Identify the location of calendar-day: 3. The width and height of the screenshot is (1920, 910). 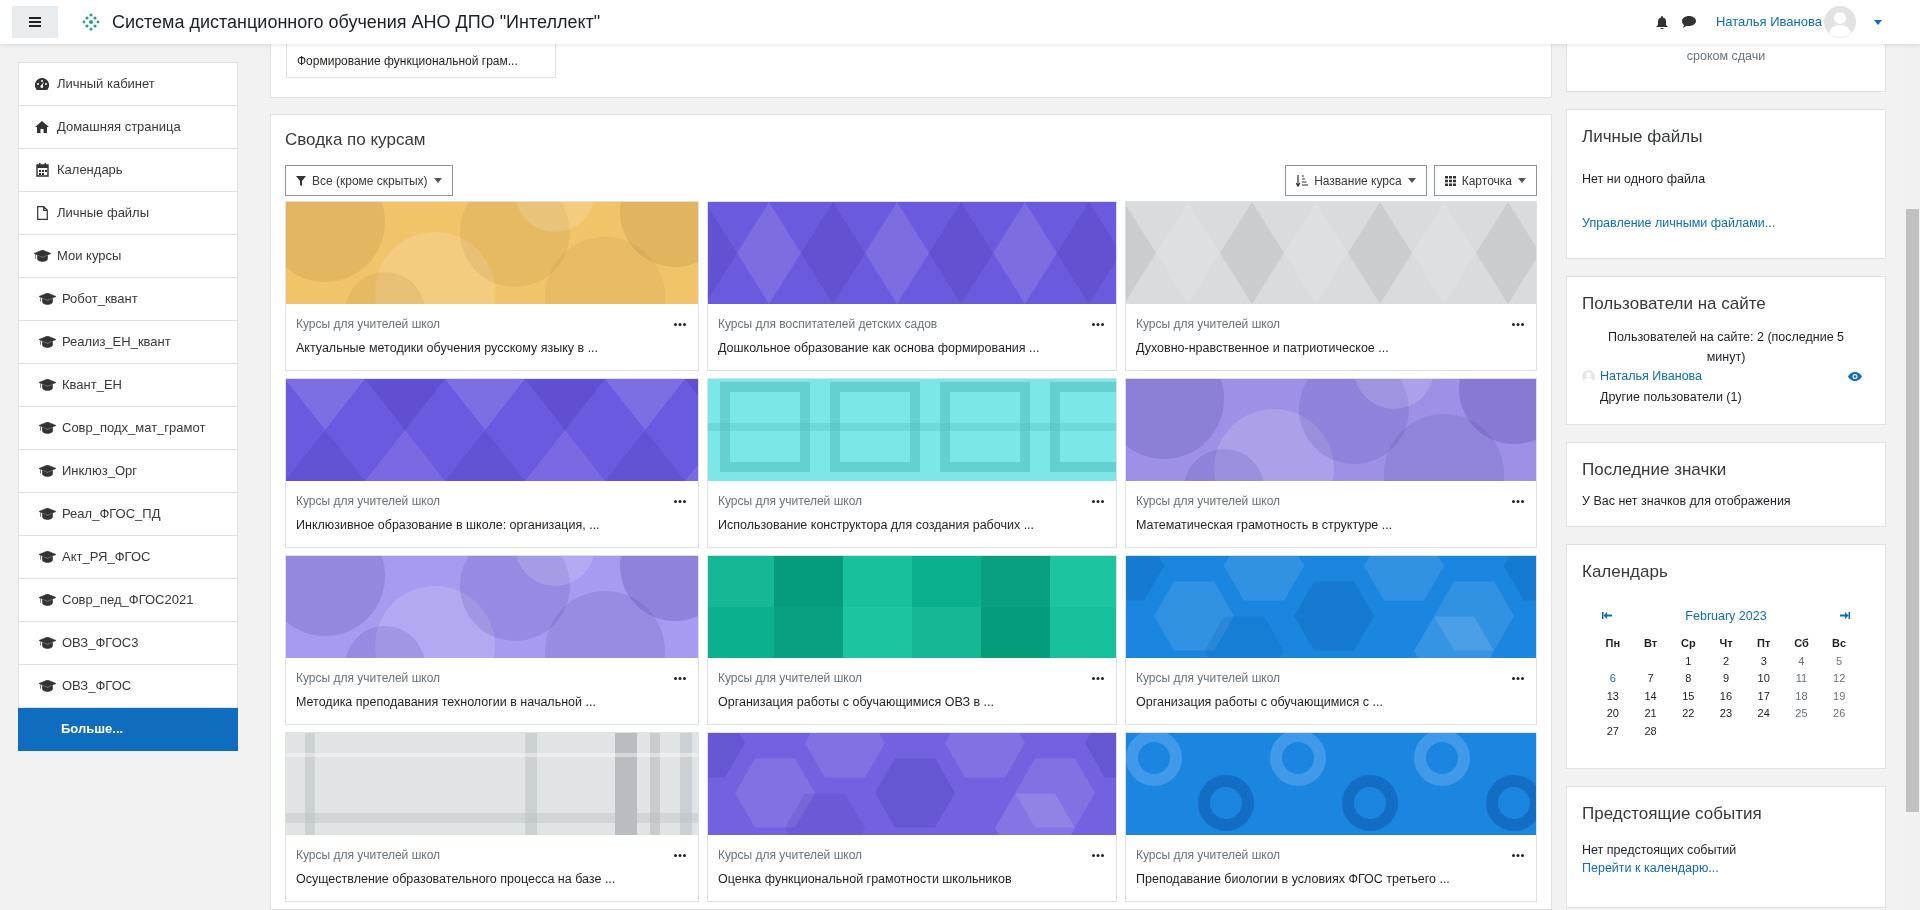
(1763, 661).